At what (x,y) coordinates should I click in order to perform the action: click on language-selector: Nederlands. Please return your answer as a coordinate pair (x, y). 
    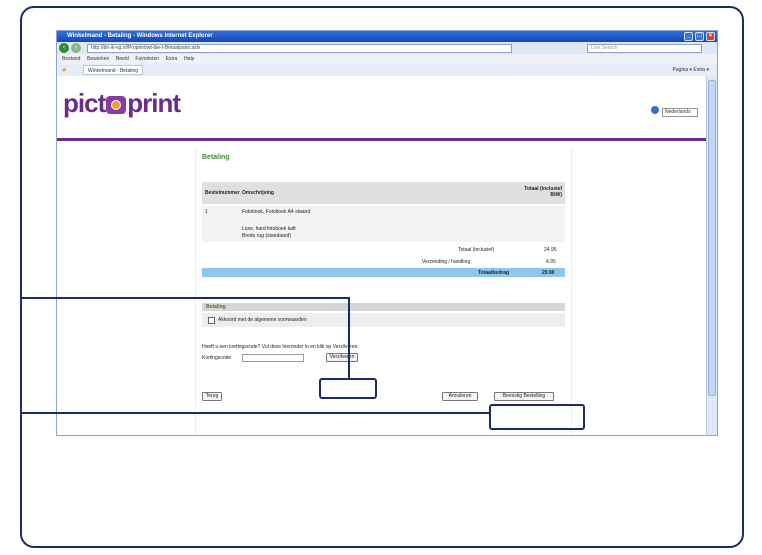
    Looking at the image, I should click on (674, 111).